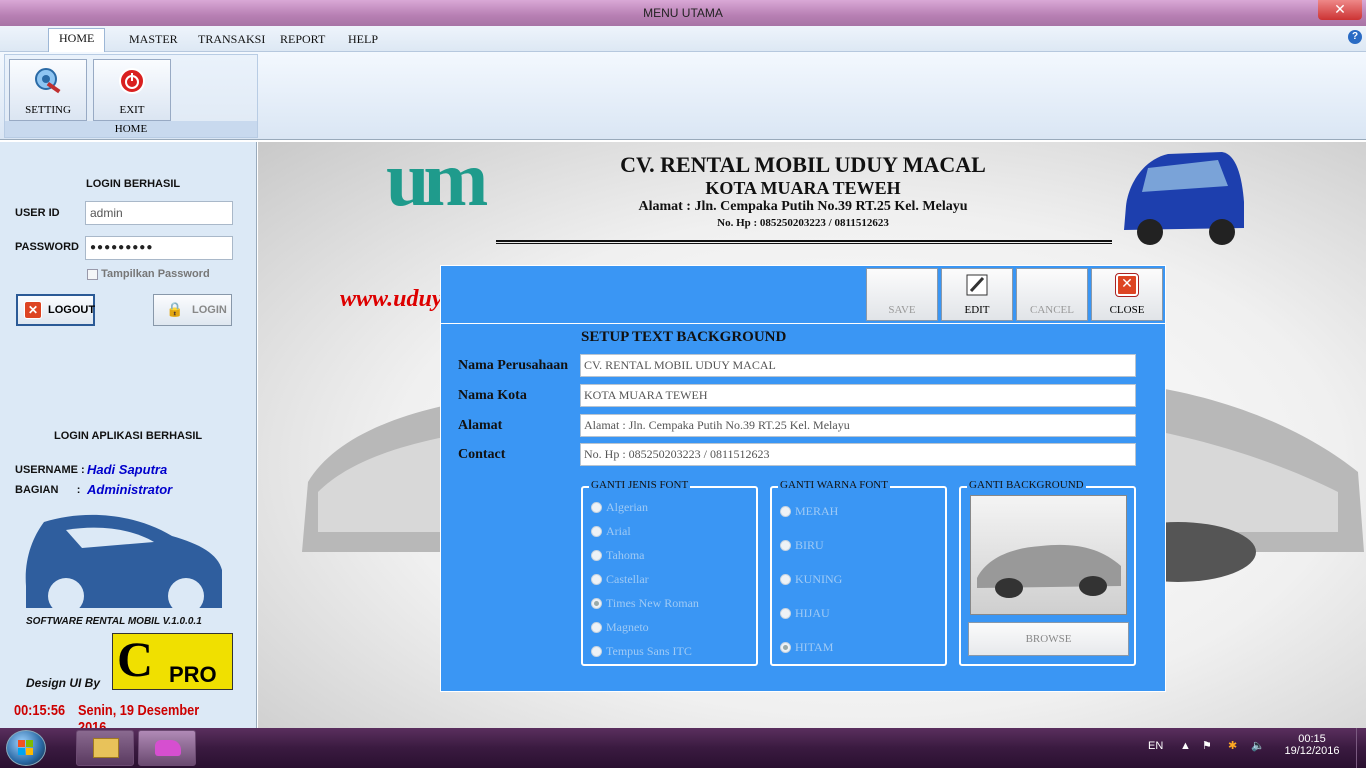  I want to click on company-logo-text: um, so click(437, 178).